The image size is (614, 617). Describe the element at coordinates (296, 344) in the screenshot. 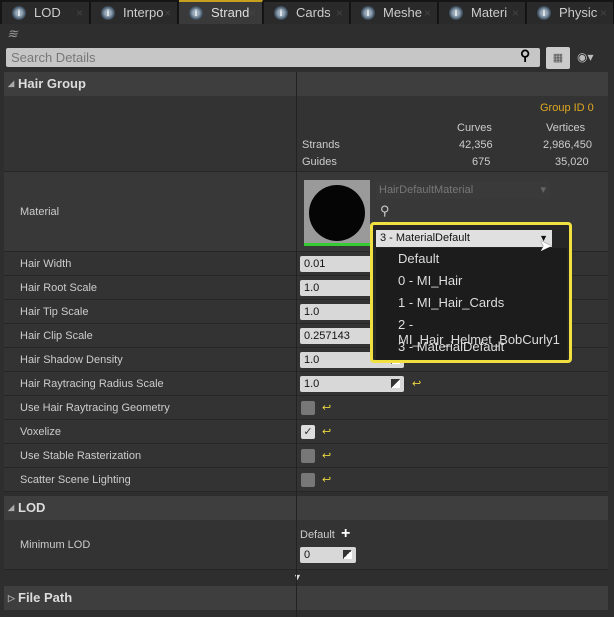

I see `column-divider` at that location.